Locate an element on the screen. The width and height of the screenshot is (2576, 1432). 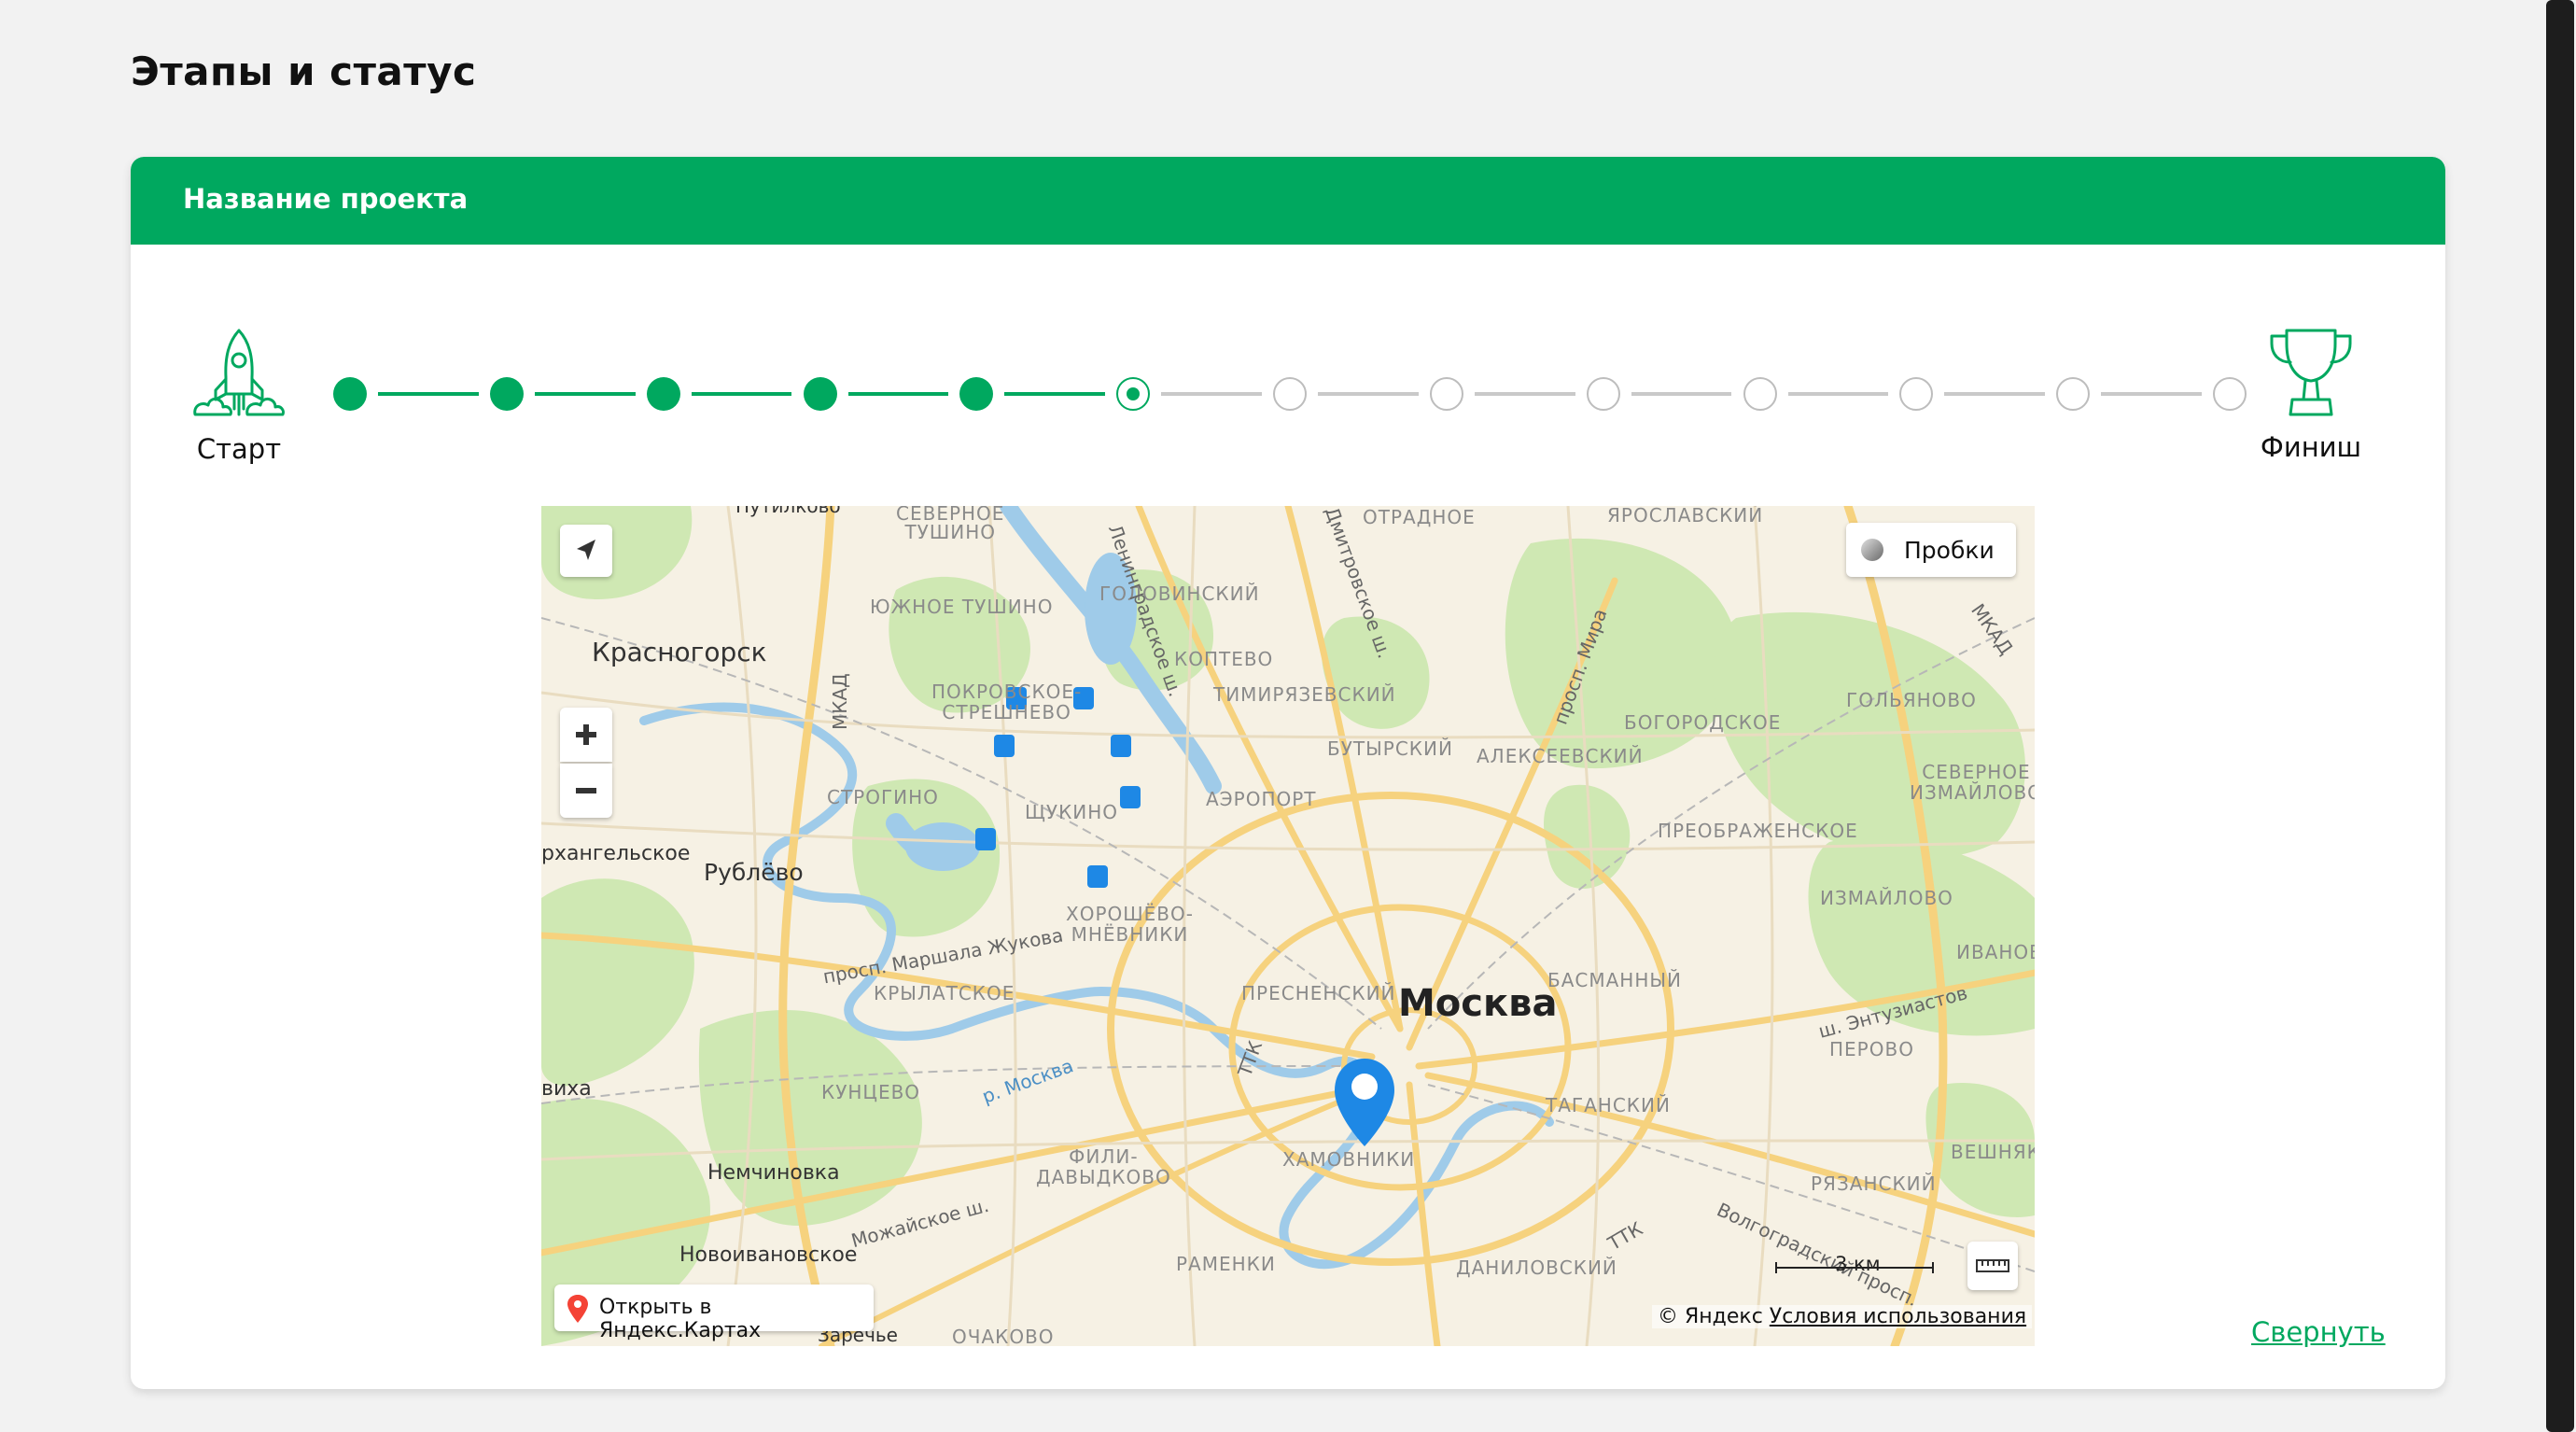
geolocation-button is located at coordinates (586, 551).